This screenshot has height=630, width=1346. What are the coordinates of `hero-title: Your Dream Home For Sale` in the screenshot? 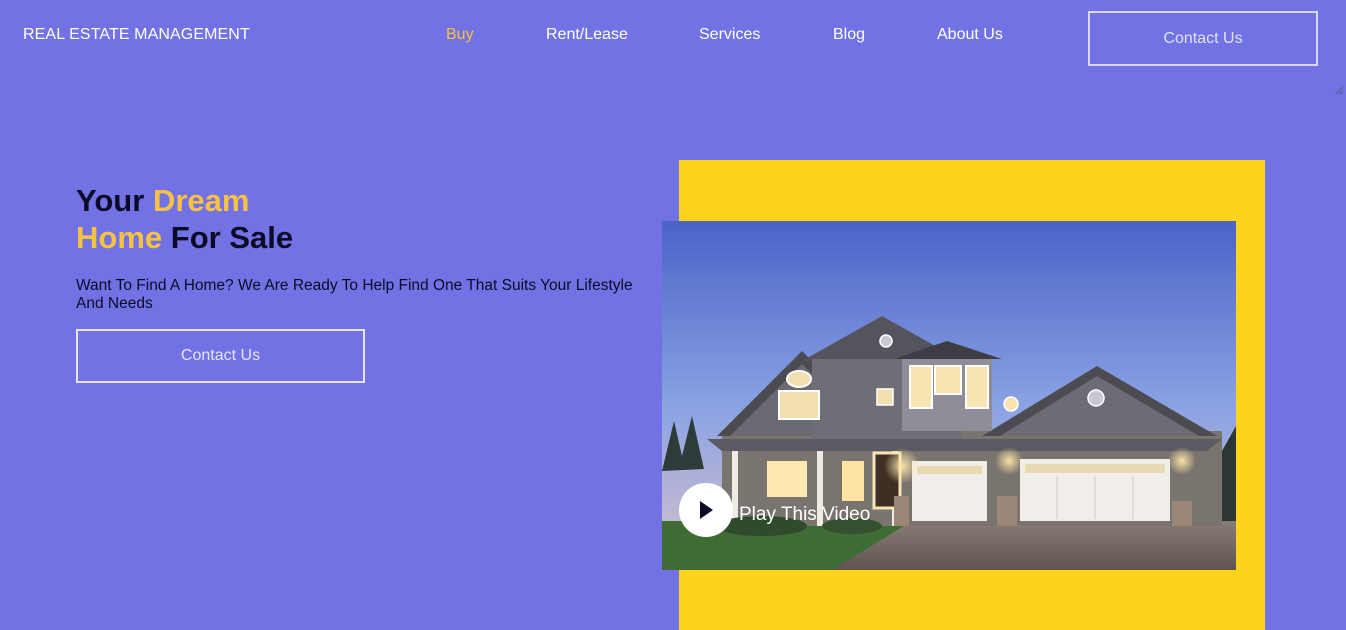 It's located at (184, 219).